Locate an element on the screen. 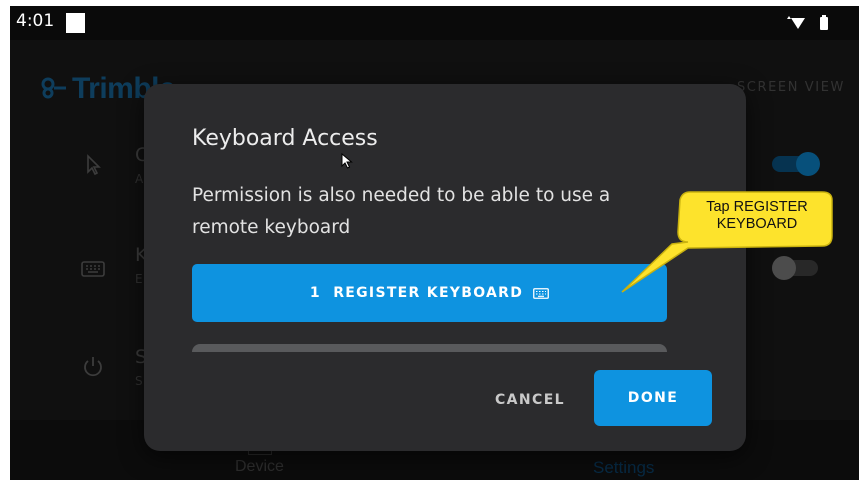 The height and width of the screenshot is (485, 865). battery-icon is located at coordinates (824, 23).